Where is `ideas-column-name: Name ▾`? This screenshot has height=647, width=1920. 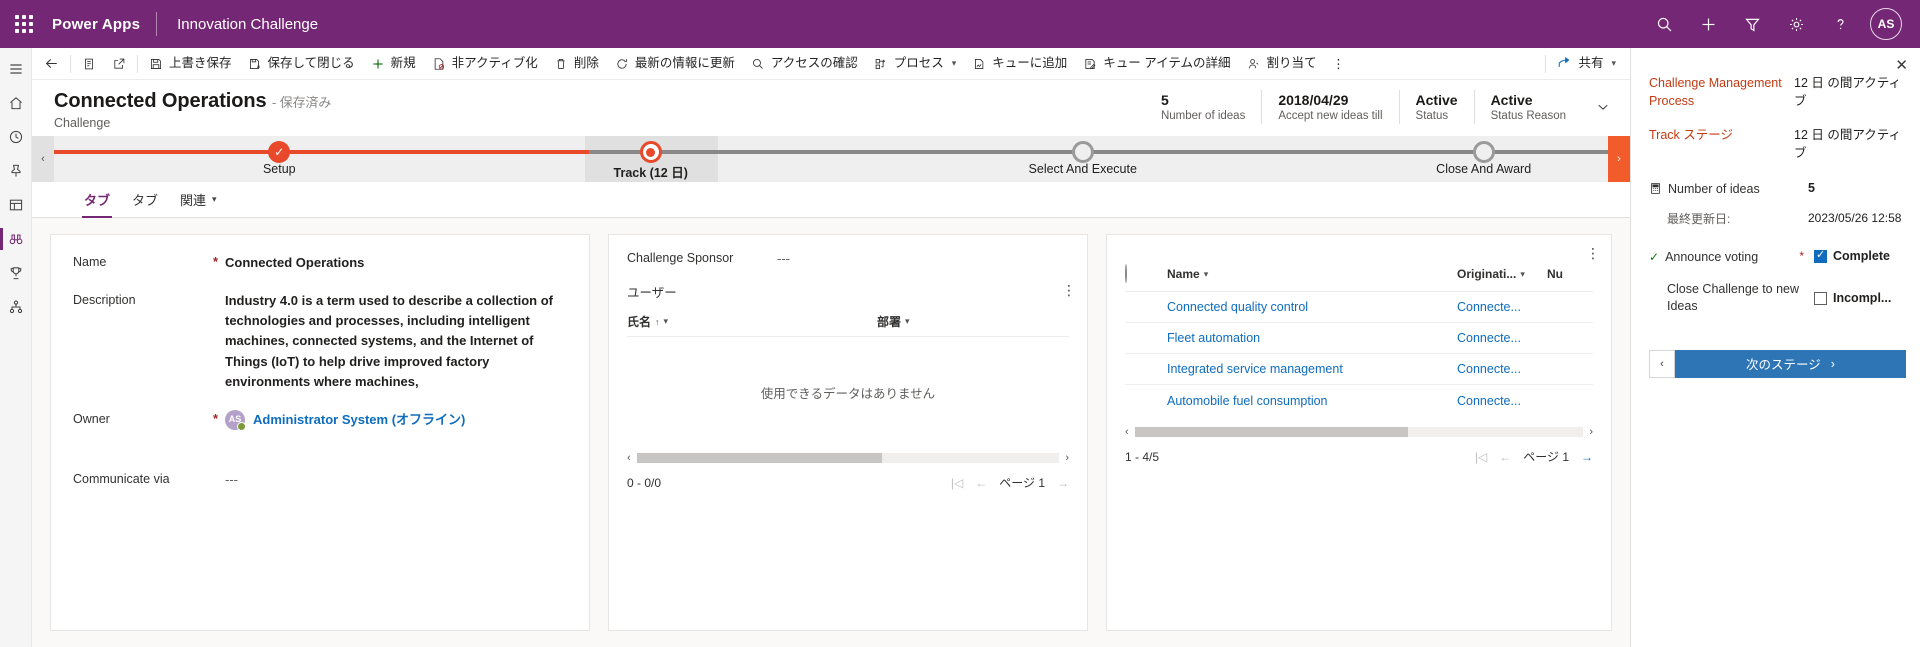
ideas-column-name: Name ▾ is located at coordinates (1312, 274).